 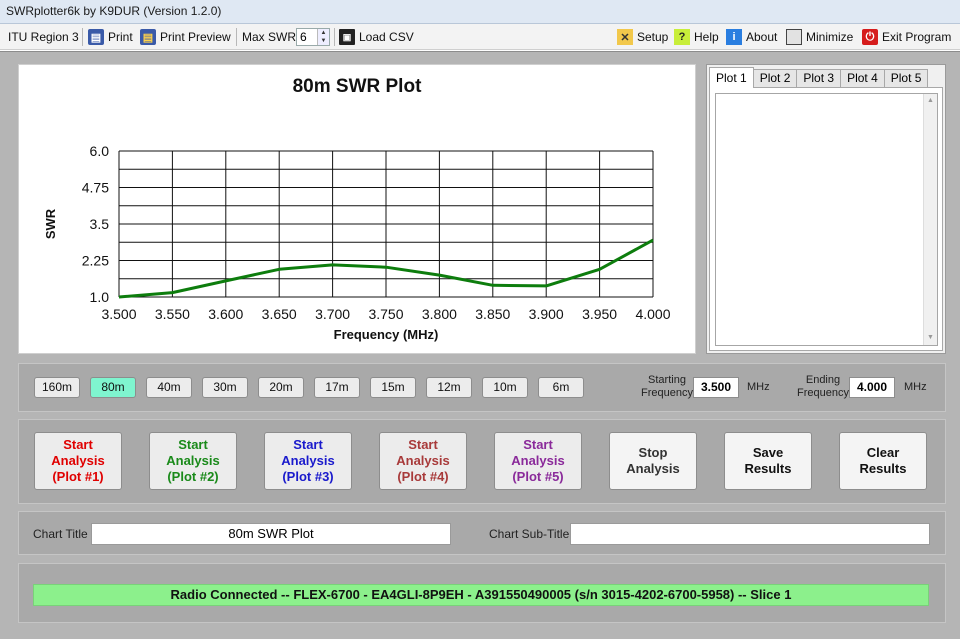 What do you see at coordinates (768, 461) in the screenshot?
I see `save-results-button: Save Results` at bounding box center [768, 461].